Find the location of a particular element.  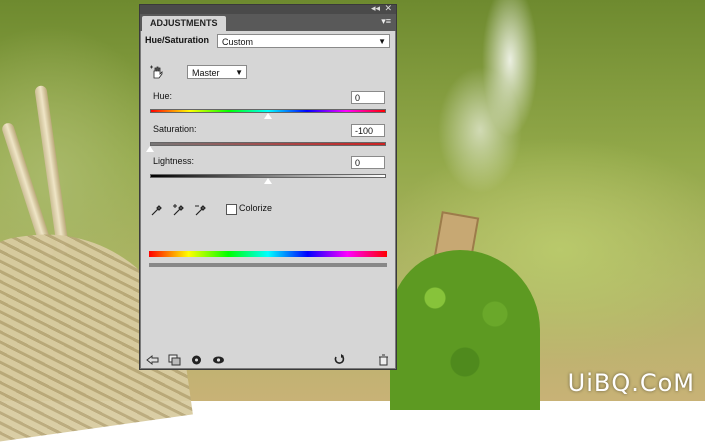

trash-icon is located at coordinates (383, 360).